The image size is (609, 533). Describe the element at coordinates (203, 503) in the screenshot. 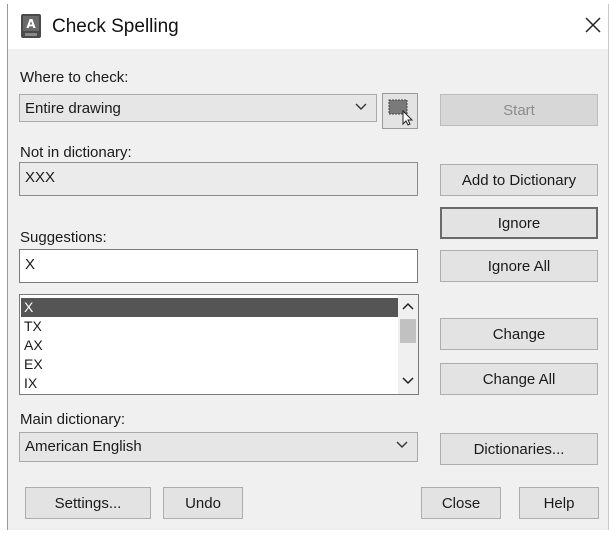

I see `undo-button: Undo` at that location.